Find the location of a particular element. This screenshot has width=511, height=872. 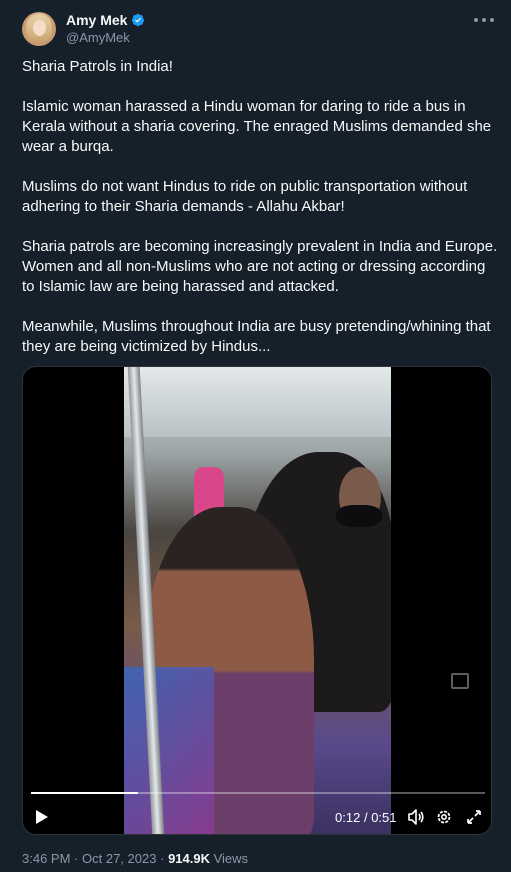

video-scene-mask is located at coordinates (359, 516).